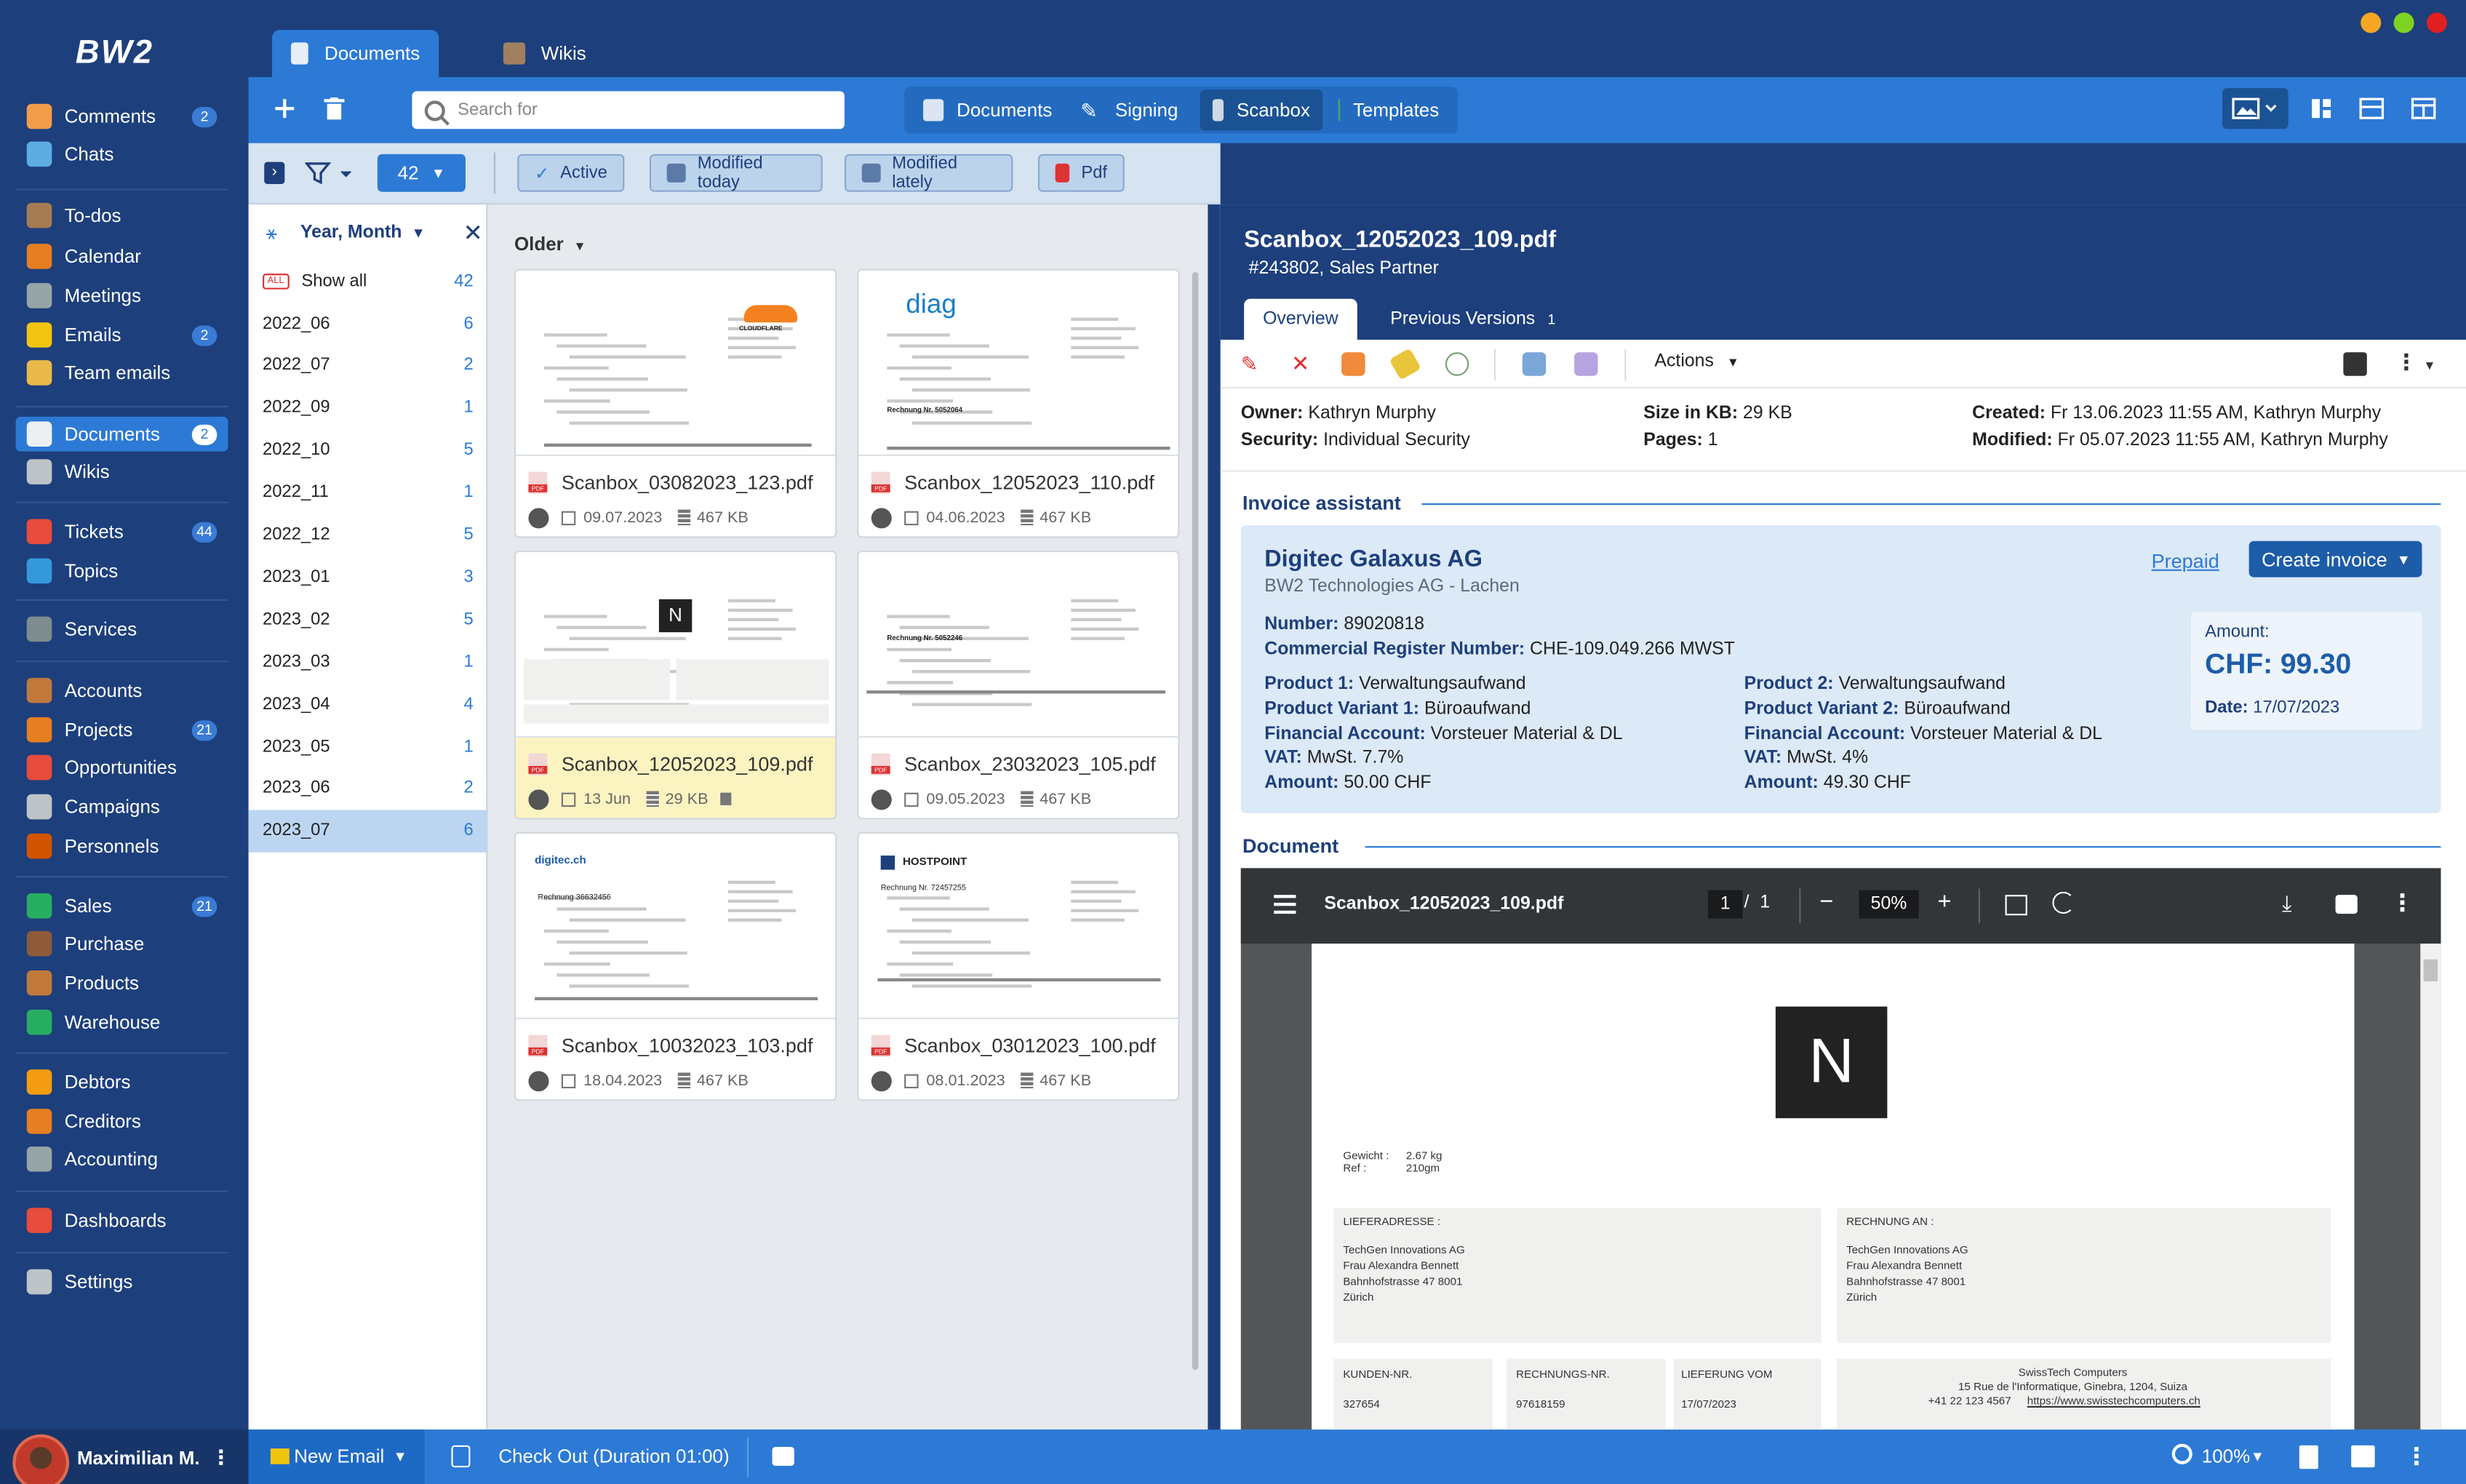 The image size is (2466, 1484). I want to click on count-dropdown: 42 ▼, so click(421, 172).